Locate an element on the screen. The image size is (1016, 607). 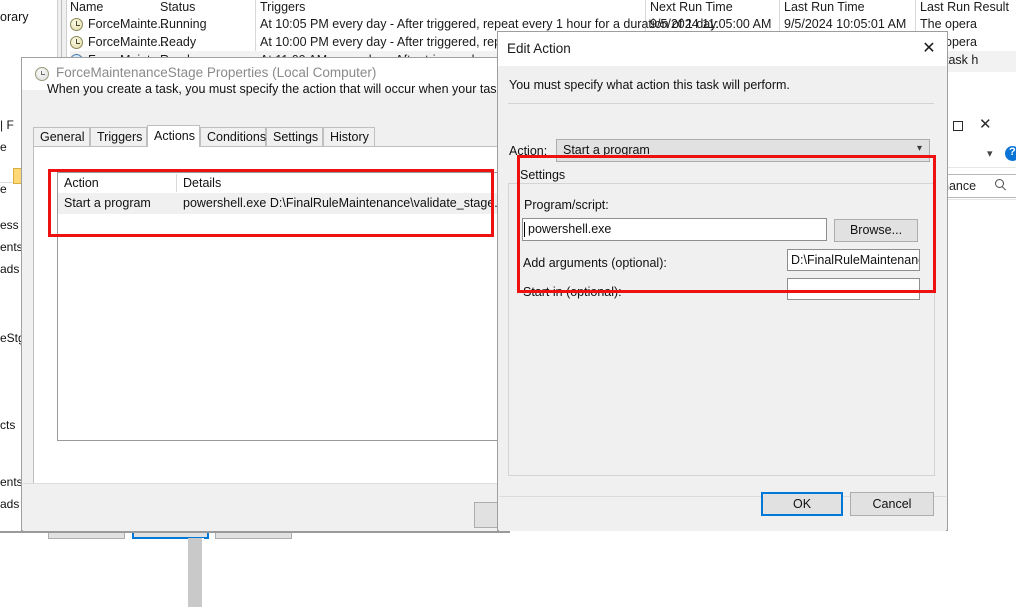
action-select: Start a program ▾ is located at coordinates (743, 150).